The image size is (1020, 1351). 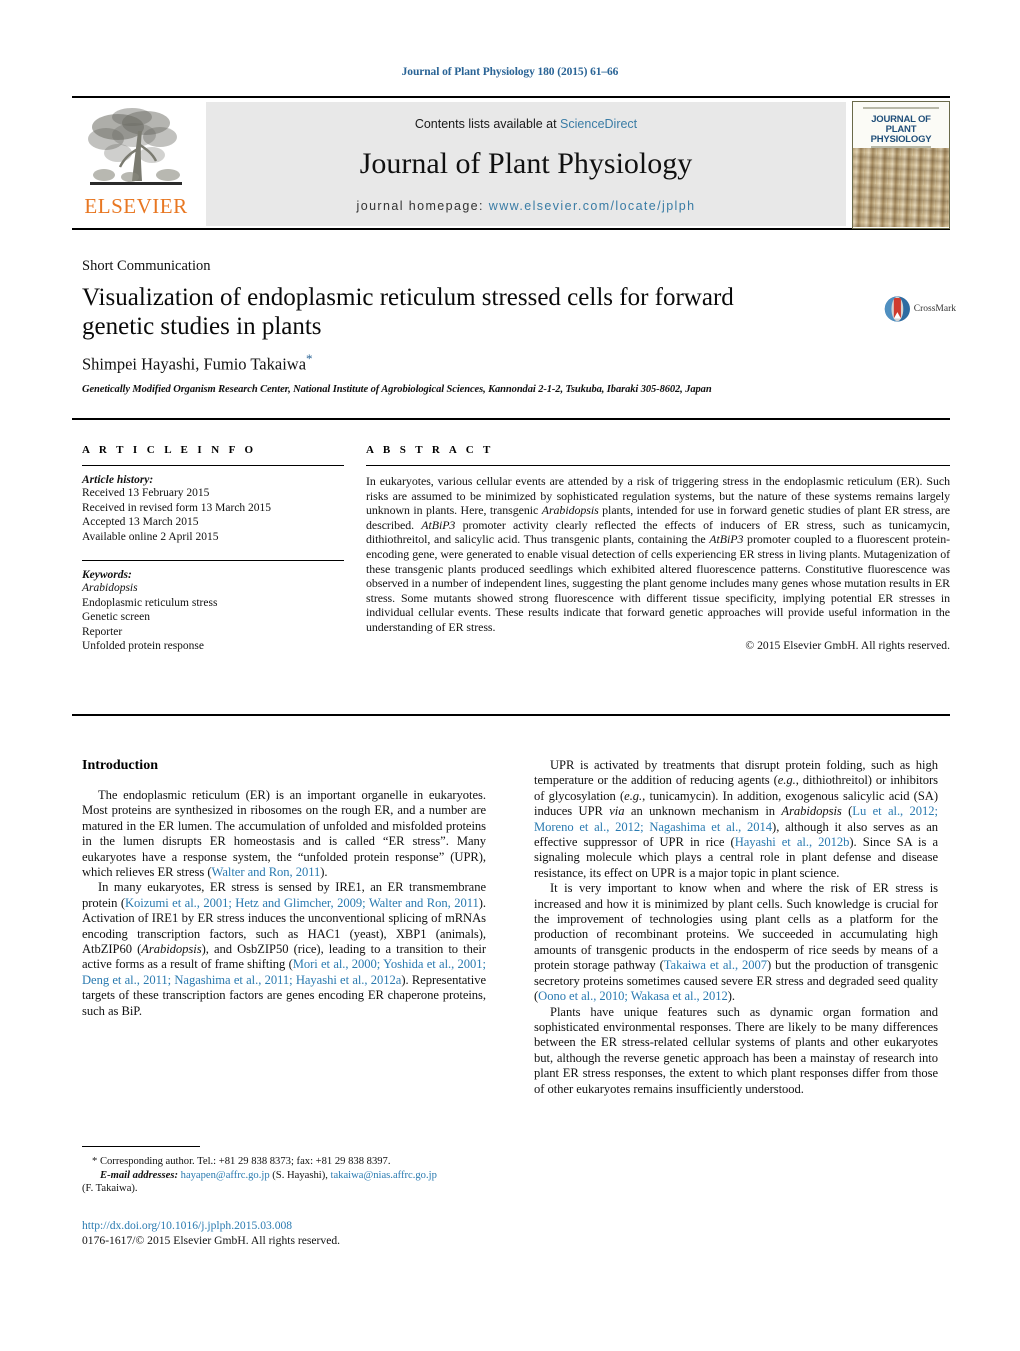 I want to click on article-history-item: Accepted 13 March 2015, so click(x=140, y=522).